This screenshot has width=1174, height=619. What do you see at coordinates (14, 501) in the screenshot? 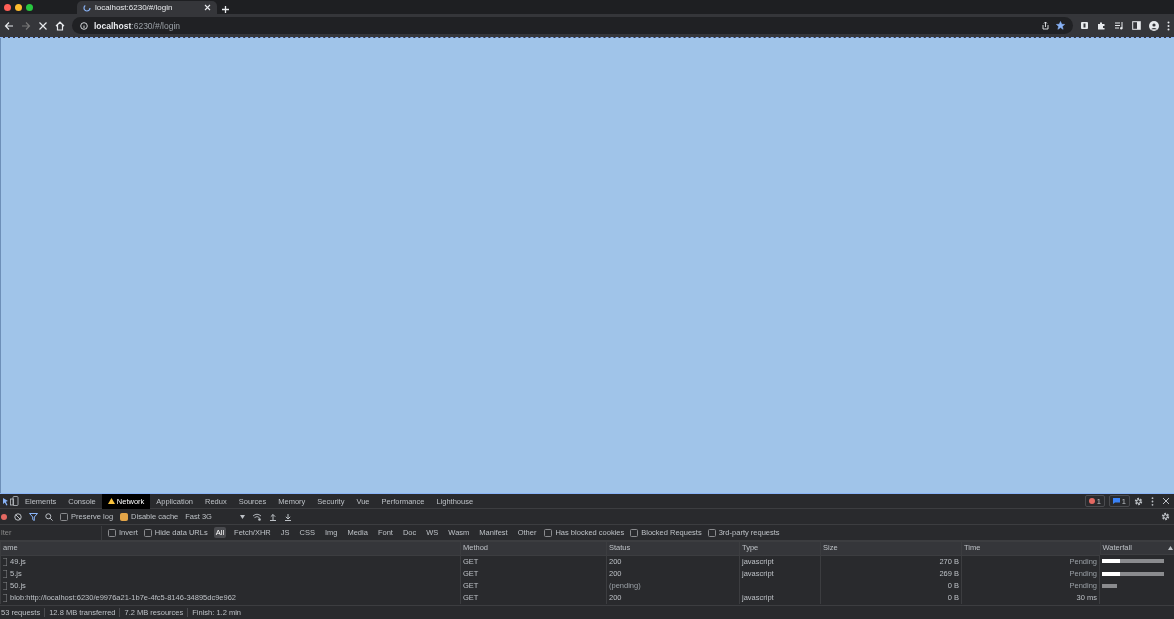
I see `device-toolbar-icon` at bounding box center [14, 501].